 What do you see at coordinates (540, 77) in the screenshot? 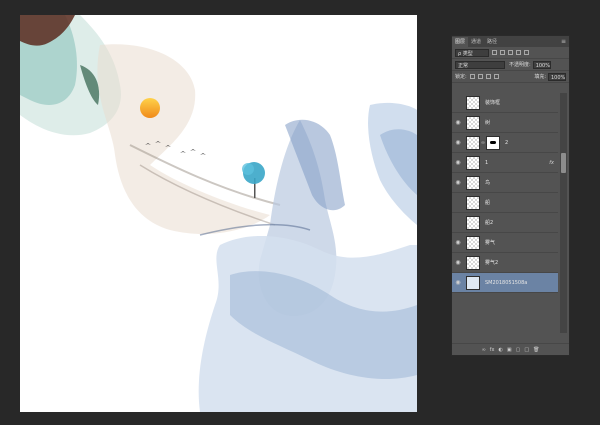
I see `fill-label: 填充:` at bounding box center [540, 77].